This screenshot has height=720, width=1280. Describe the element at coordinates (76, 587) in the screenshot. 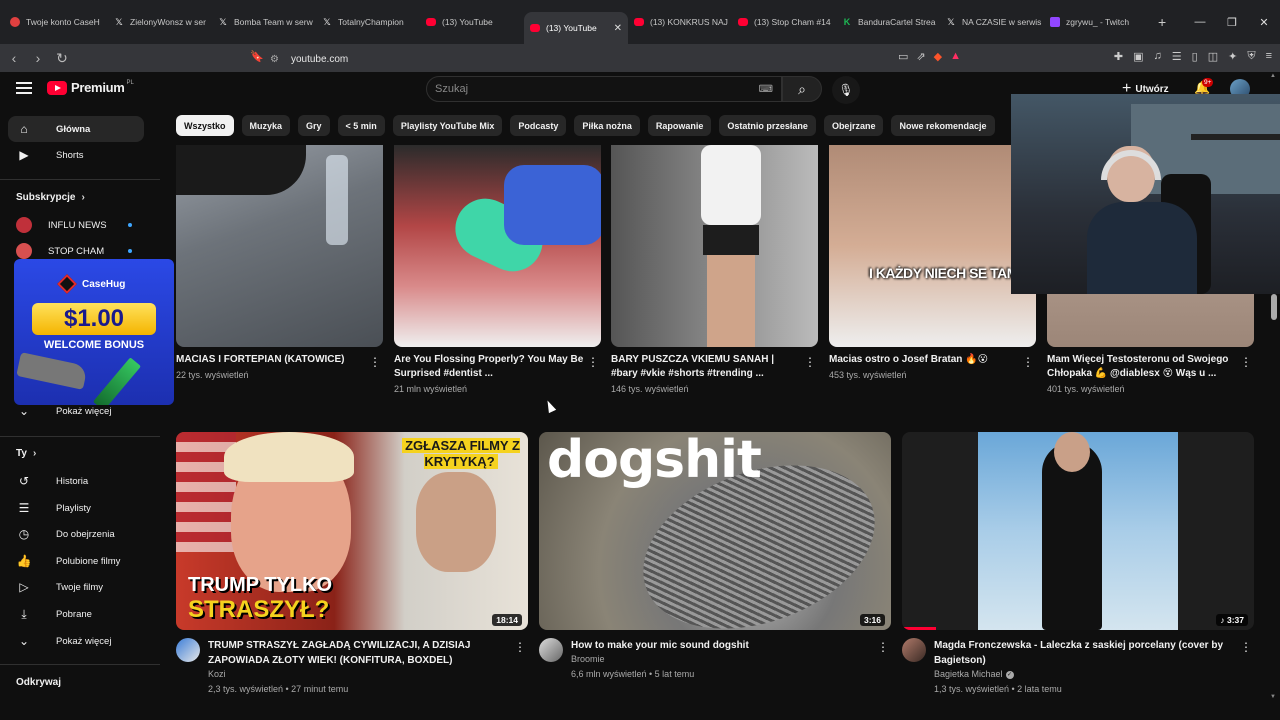

I see `sidebar-item-your-videos: ▷ Twoje filmy` at that location.